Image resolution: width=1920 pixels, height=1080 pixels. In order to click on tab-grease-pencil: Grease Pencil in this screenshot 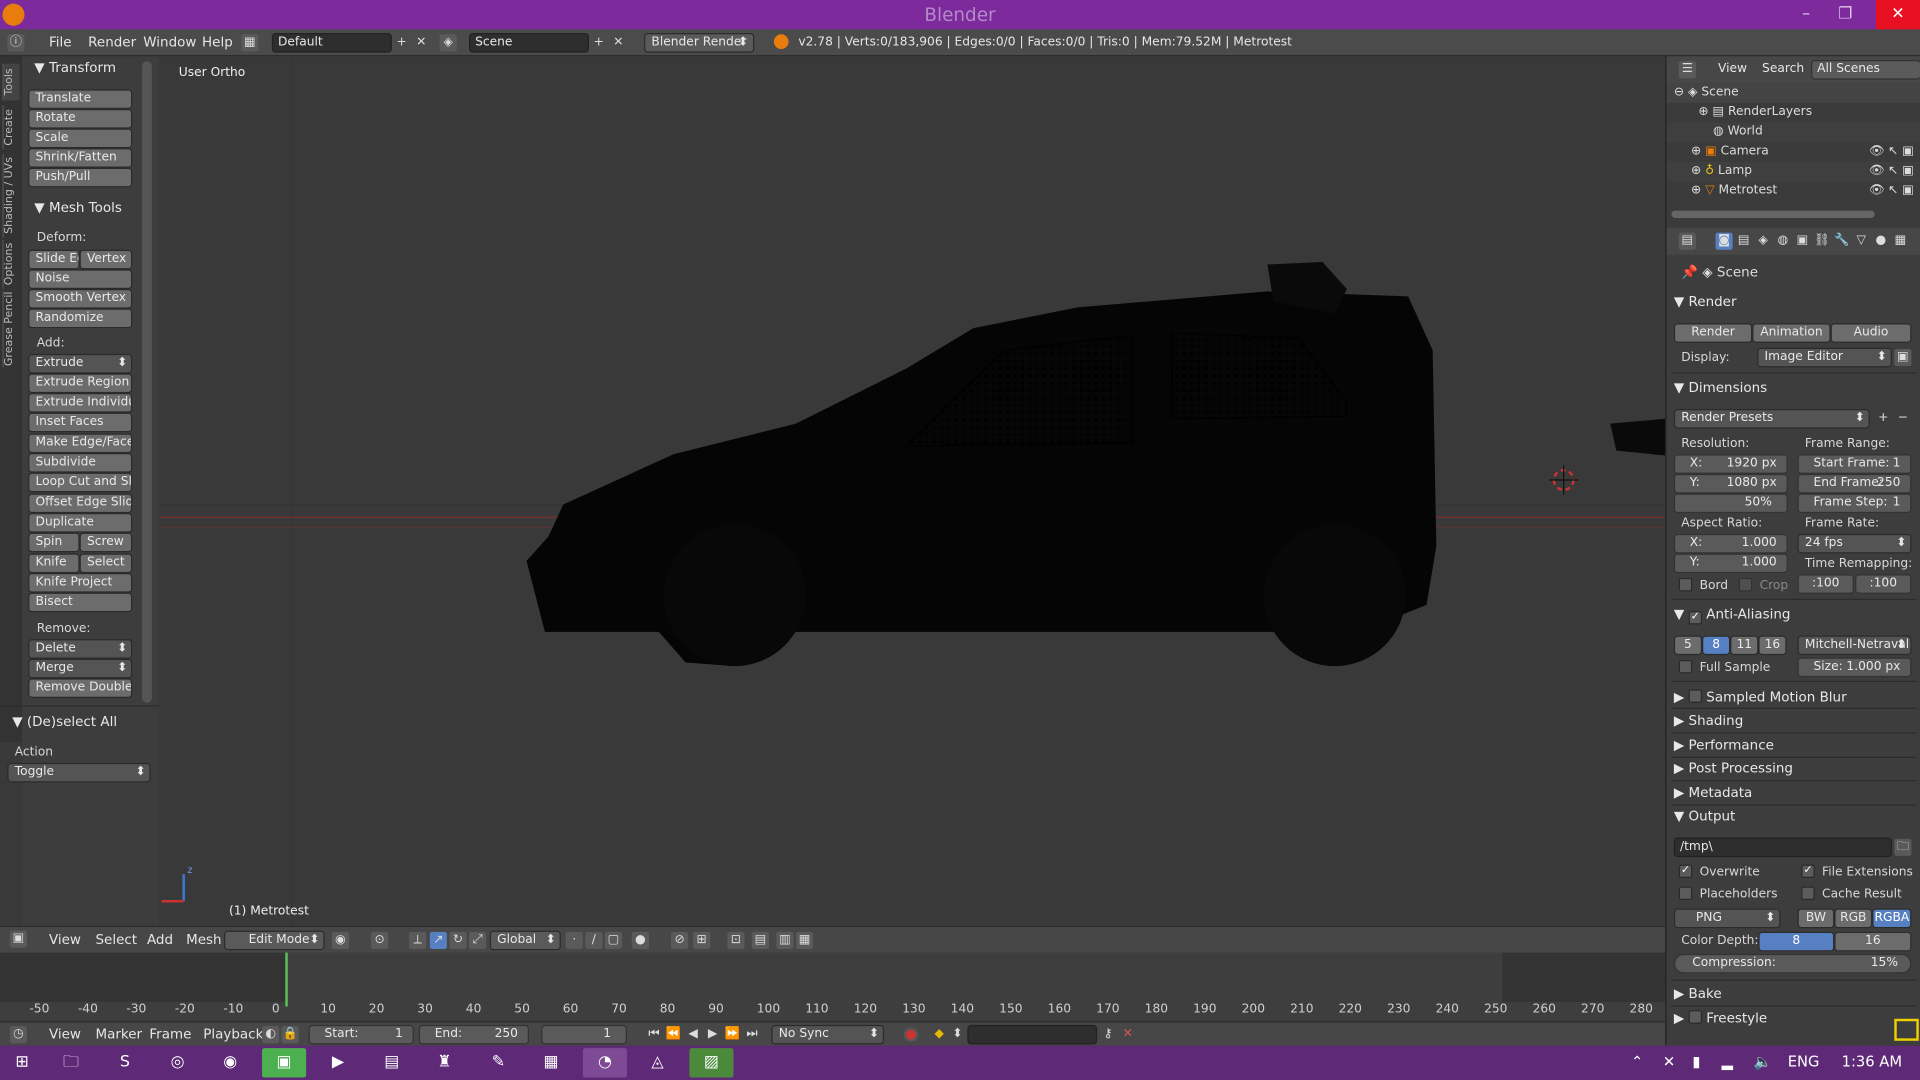, I will do `click(11, 329)`.